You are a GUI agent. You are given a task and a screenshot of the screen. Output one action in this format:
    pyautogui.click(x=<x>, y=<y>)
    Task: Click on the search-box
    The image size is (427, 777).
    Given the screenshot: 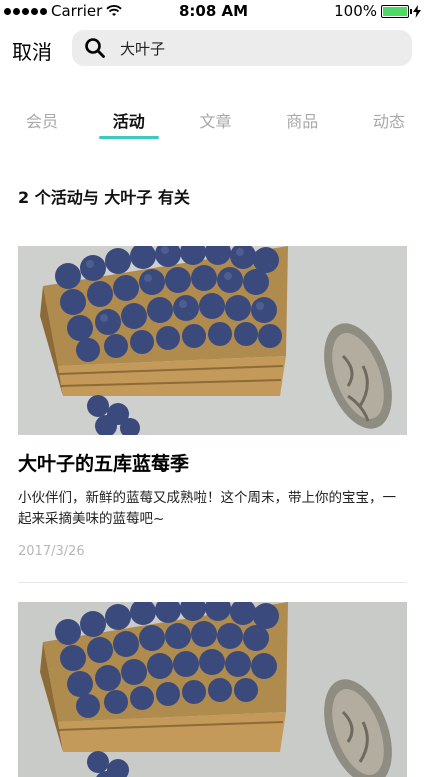 What is the action you would take?
    pyautogui.click(x=242, y=48)
    